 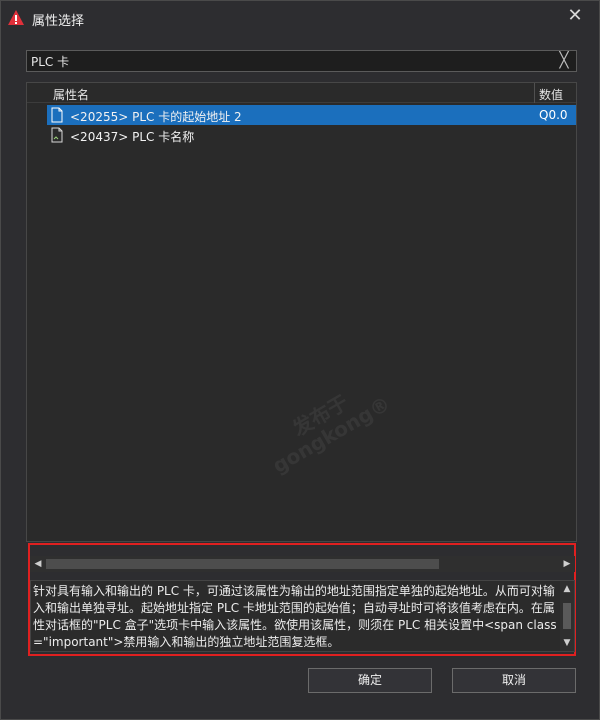 What do you see at coordinates (242, 564) in the screenshot?
I see `horizontal-scroll-thumb` at bounding box center [242, 564].